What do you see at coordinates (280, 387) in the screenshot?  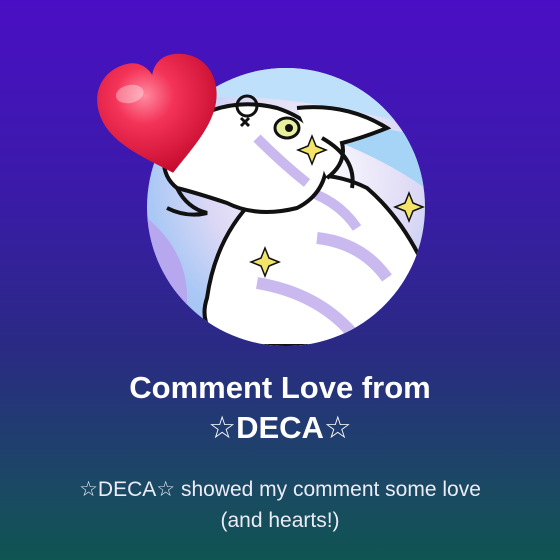 I see `title-line-1: Comment Love from` at bounding box center [280, 387].